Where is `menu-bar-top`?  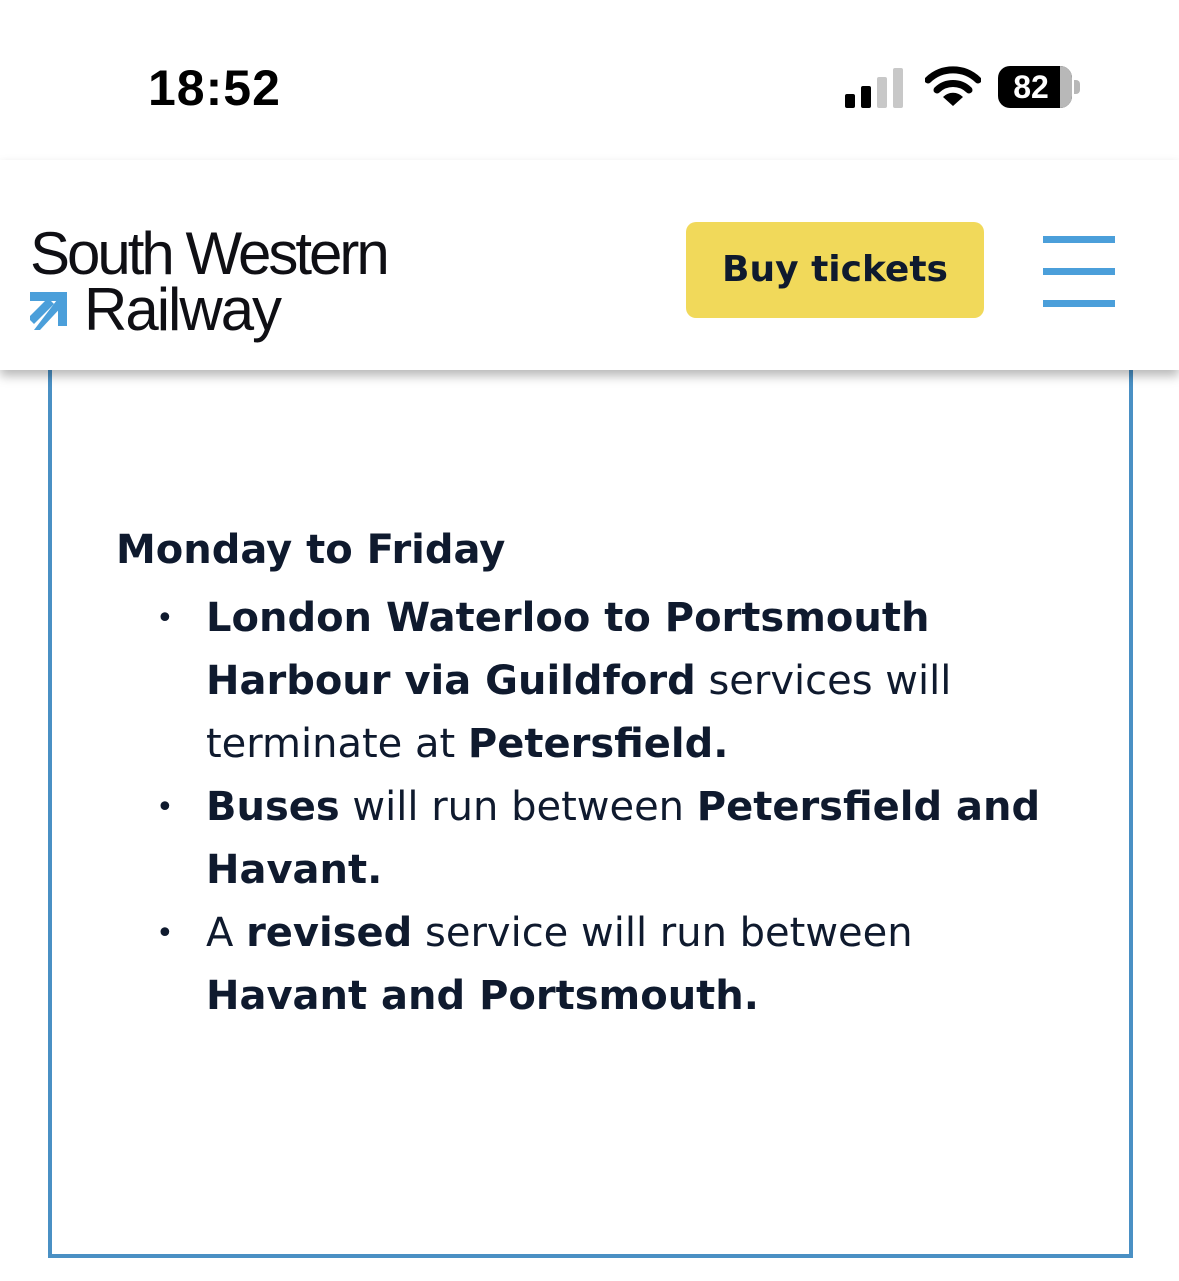 menu-bar-top is located at coordinates (1079, 239).